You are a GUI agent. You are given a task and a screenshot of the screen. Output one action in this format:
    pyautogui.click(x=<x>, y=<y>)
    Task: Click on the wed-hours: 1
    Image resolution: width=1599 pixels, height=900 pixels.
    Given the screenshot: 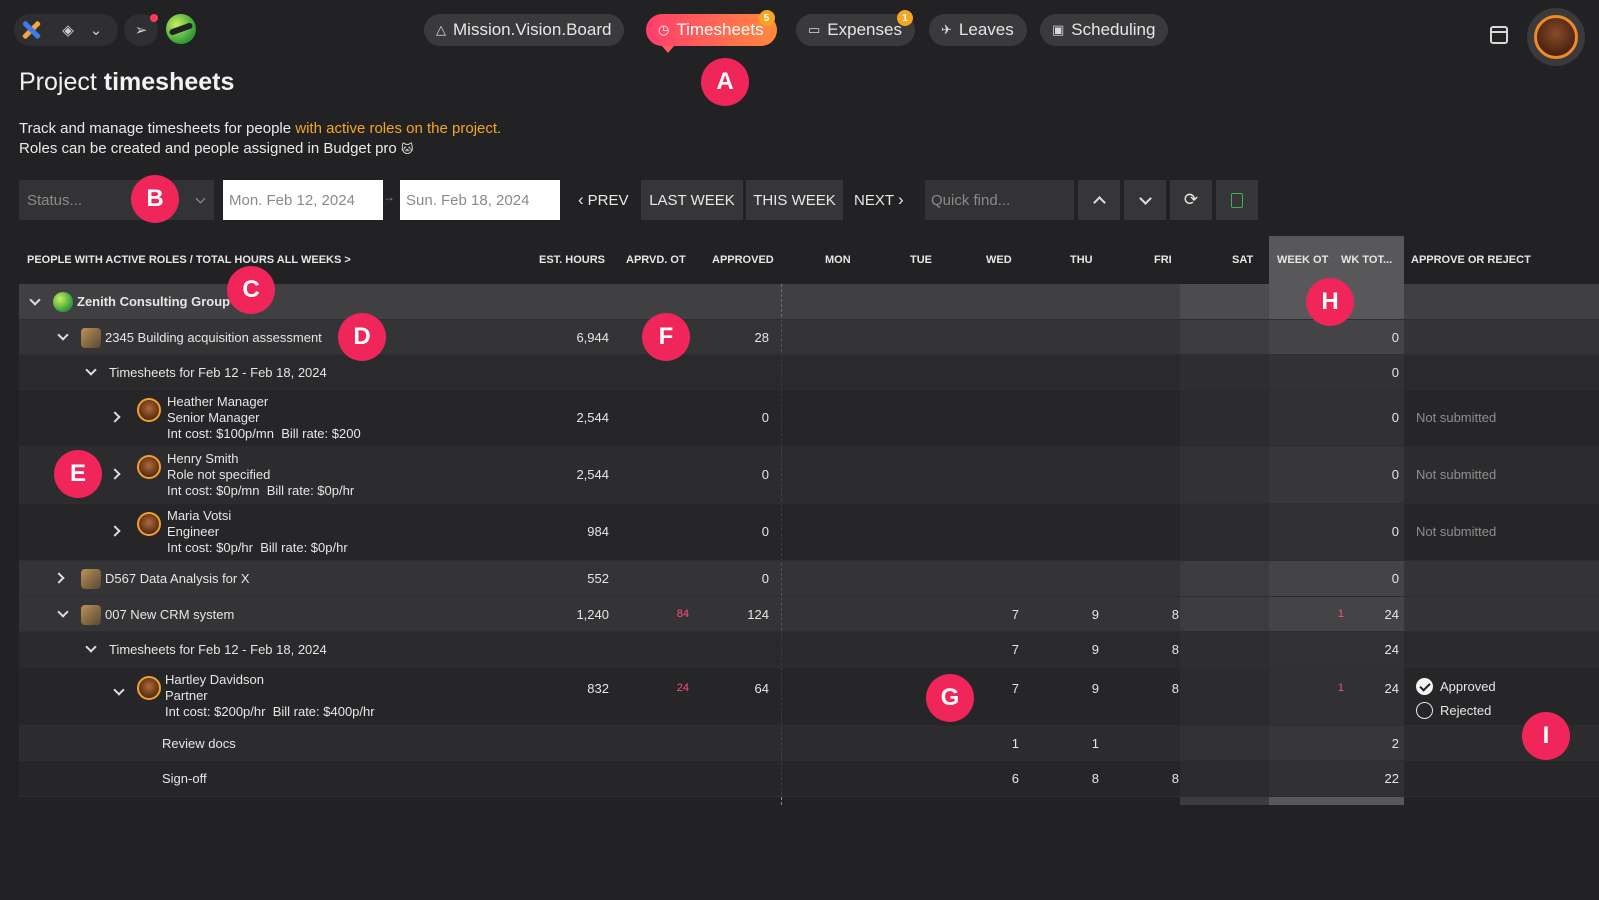 What is the action you would take?
    pyautogui.click(x=974, y=743)
    